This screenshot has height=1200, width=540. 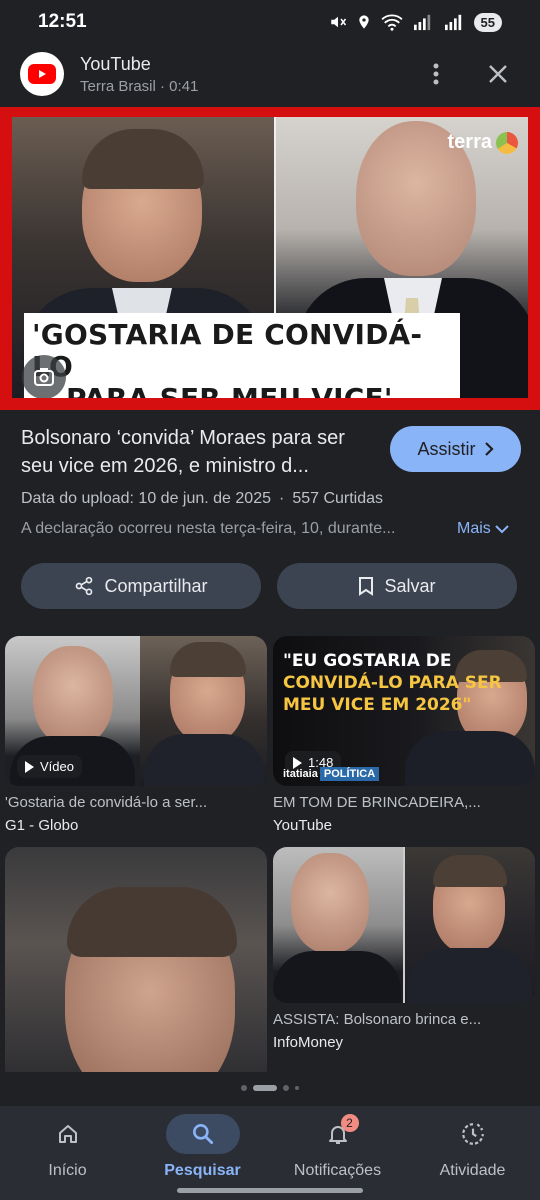 What do you see at coordinates (483, 142) in the screenshot?
I see `terra-watermark: terra` at bounding box center [483, 142].